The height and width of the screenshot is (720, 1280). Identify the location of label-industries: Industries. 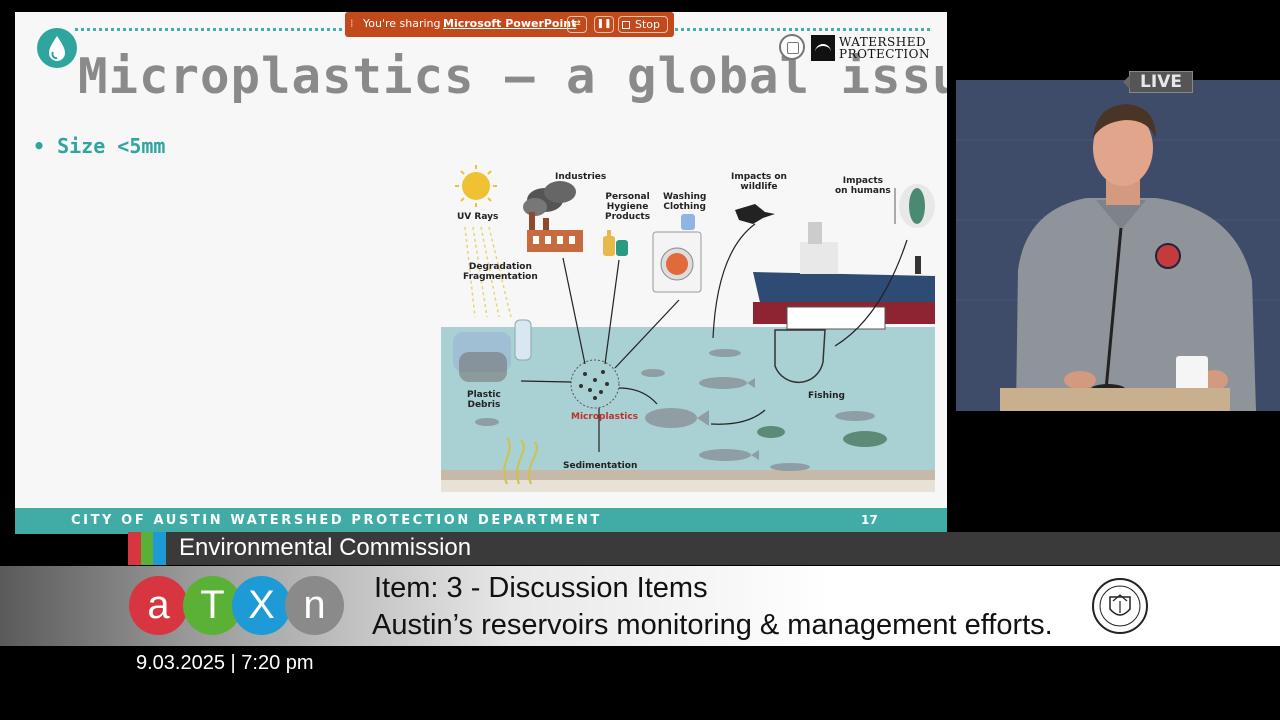
(581, 177).